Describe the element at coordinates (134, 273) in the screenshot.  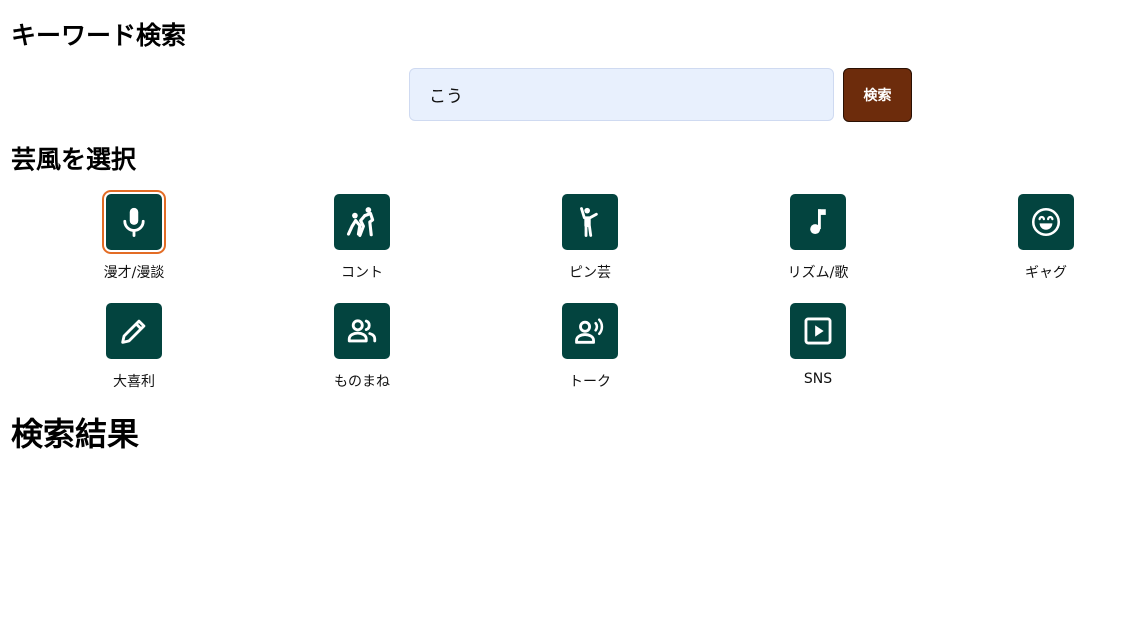
I see `style-item-label: 漫才/漫談` at that location.